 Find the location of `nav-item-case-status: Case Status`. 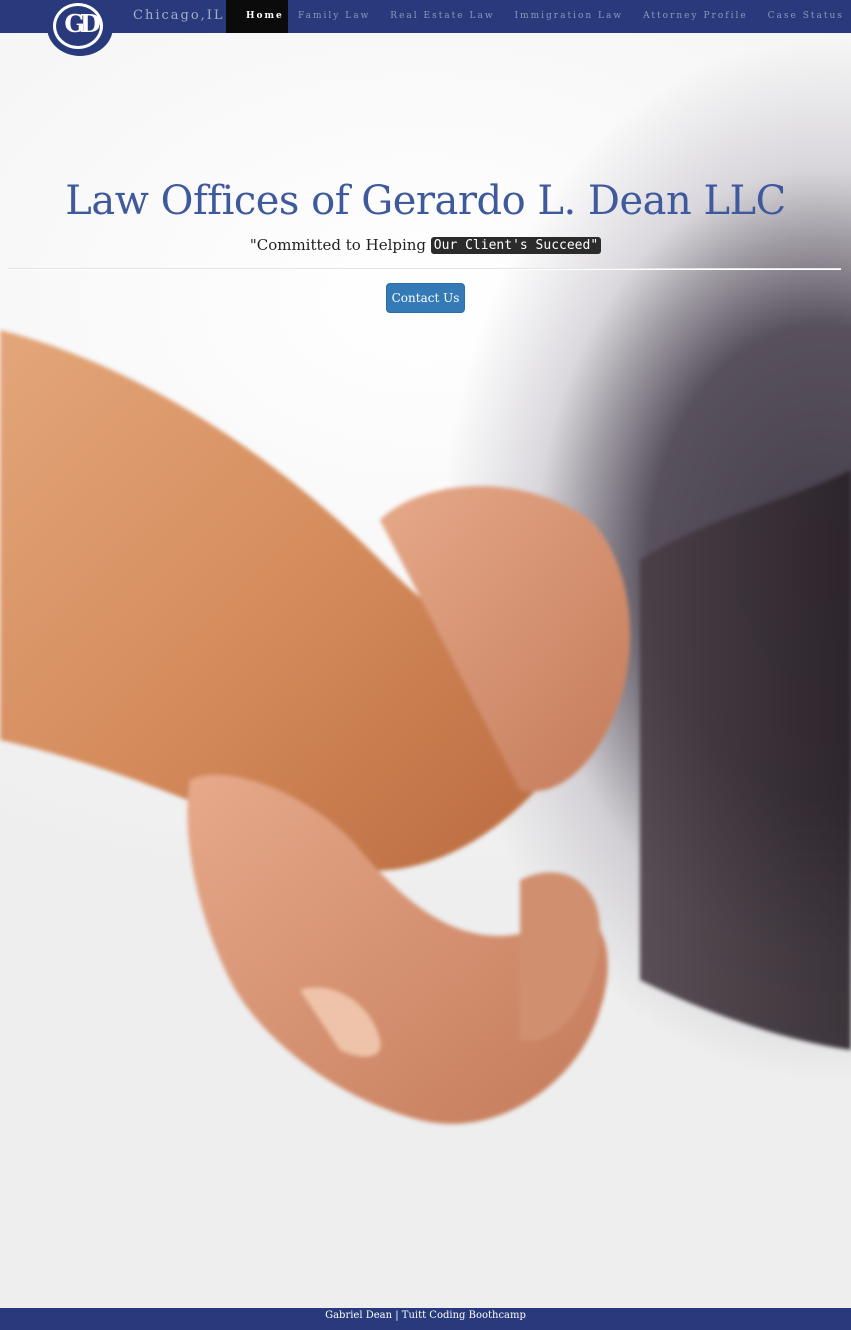

nav-item-case-status: Case Status is located at coordinates (804, 16).